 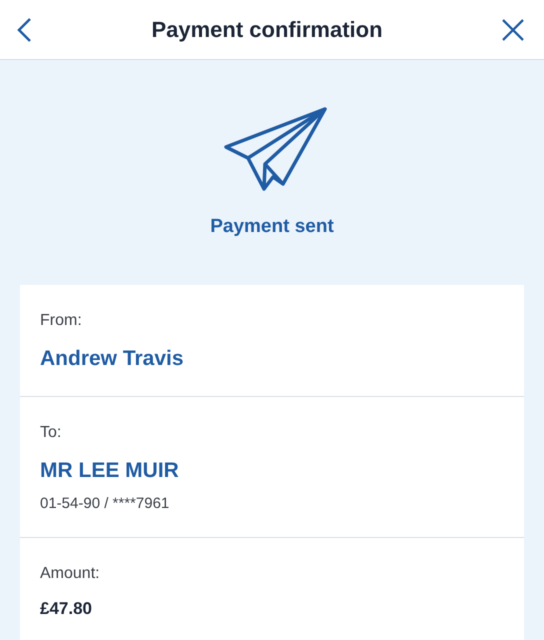 I want to click on amount-value: £47.80, so click(x=66, y=609).